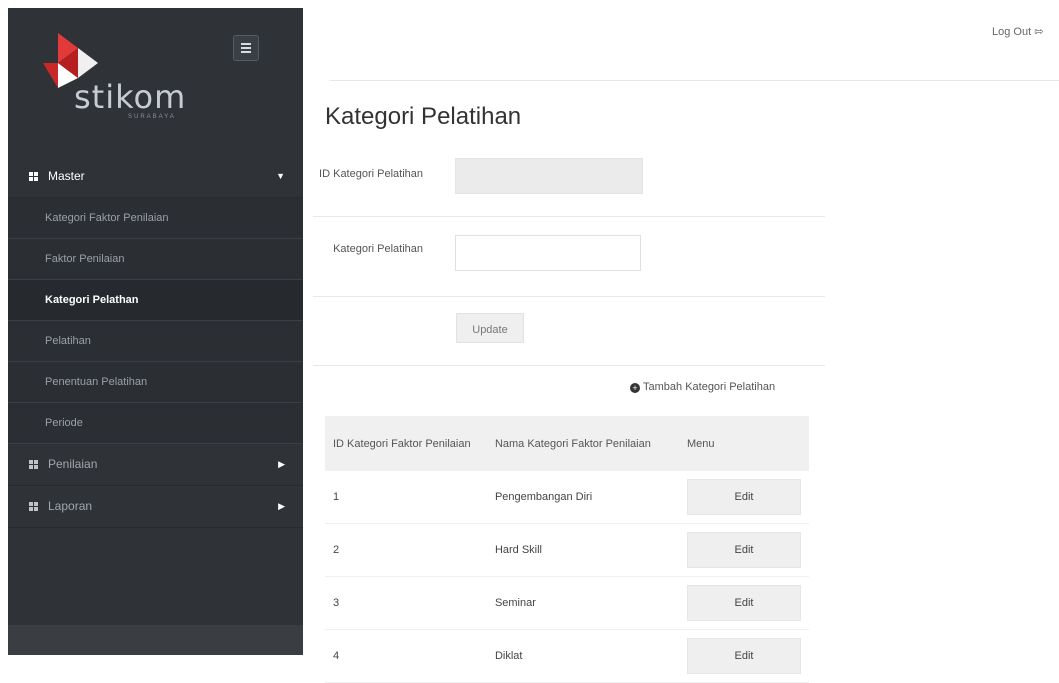 The image size is (1059, 683). What do you see at coordinates (406, 603) in the screenshot?
I see `cell-id: 3` at bounding box center [406, 603].